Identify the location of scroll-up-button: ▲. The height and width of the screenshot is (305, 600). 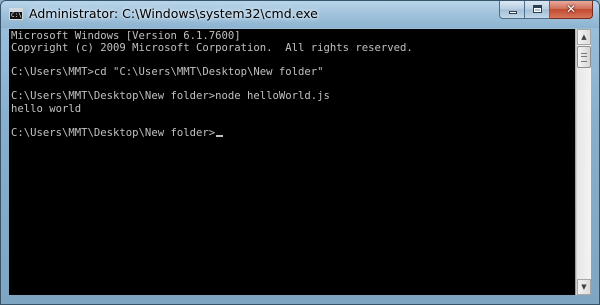
(584, 37).